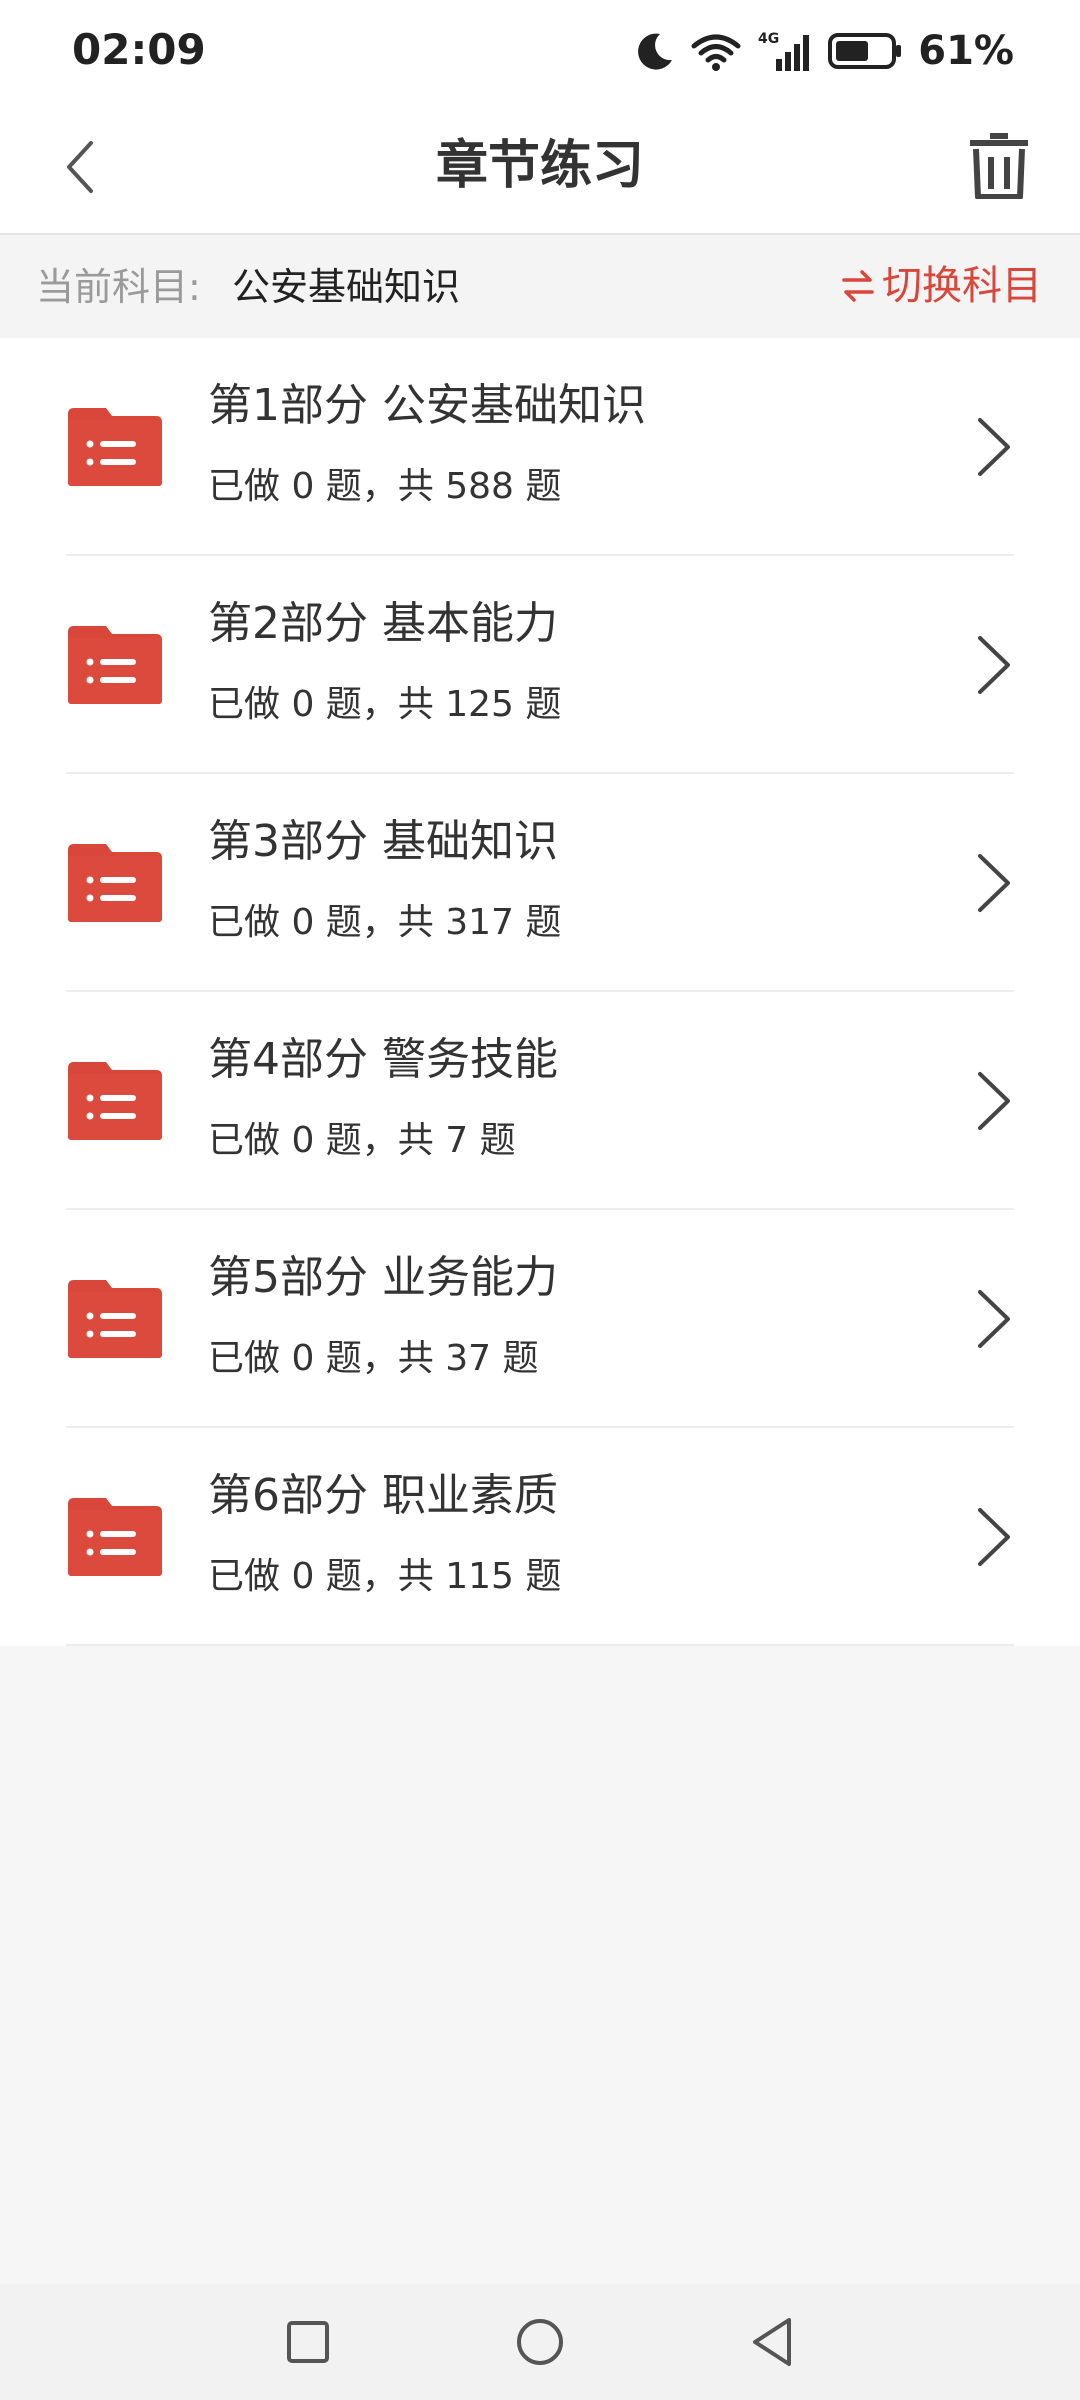  Describe the element at coordinates (383, 841) in the screenshot. I see `chapter-title: 第3部分 基础知识` at that location.